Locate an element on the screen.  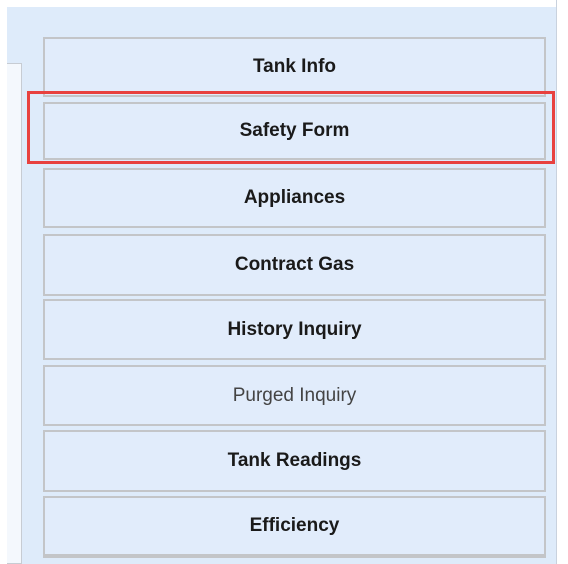
next-button-edge is located at coordinates (294, 560).